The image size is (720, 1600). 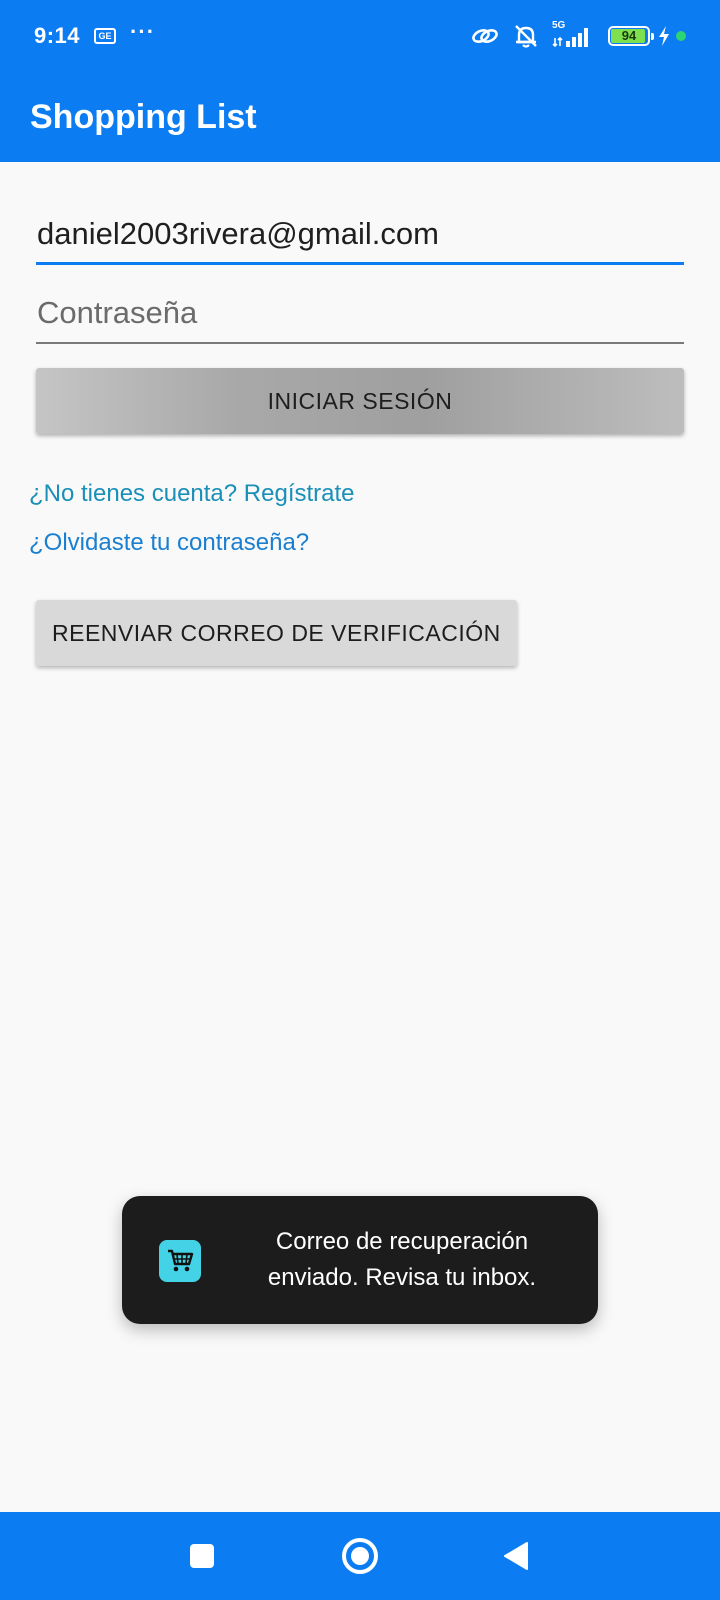 I want to click on charging-icon, so click(x=664, y=36).